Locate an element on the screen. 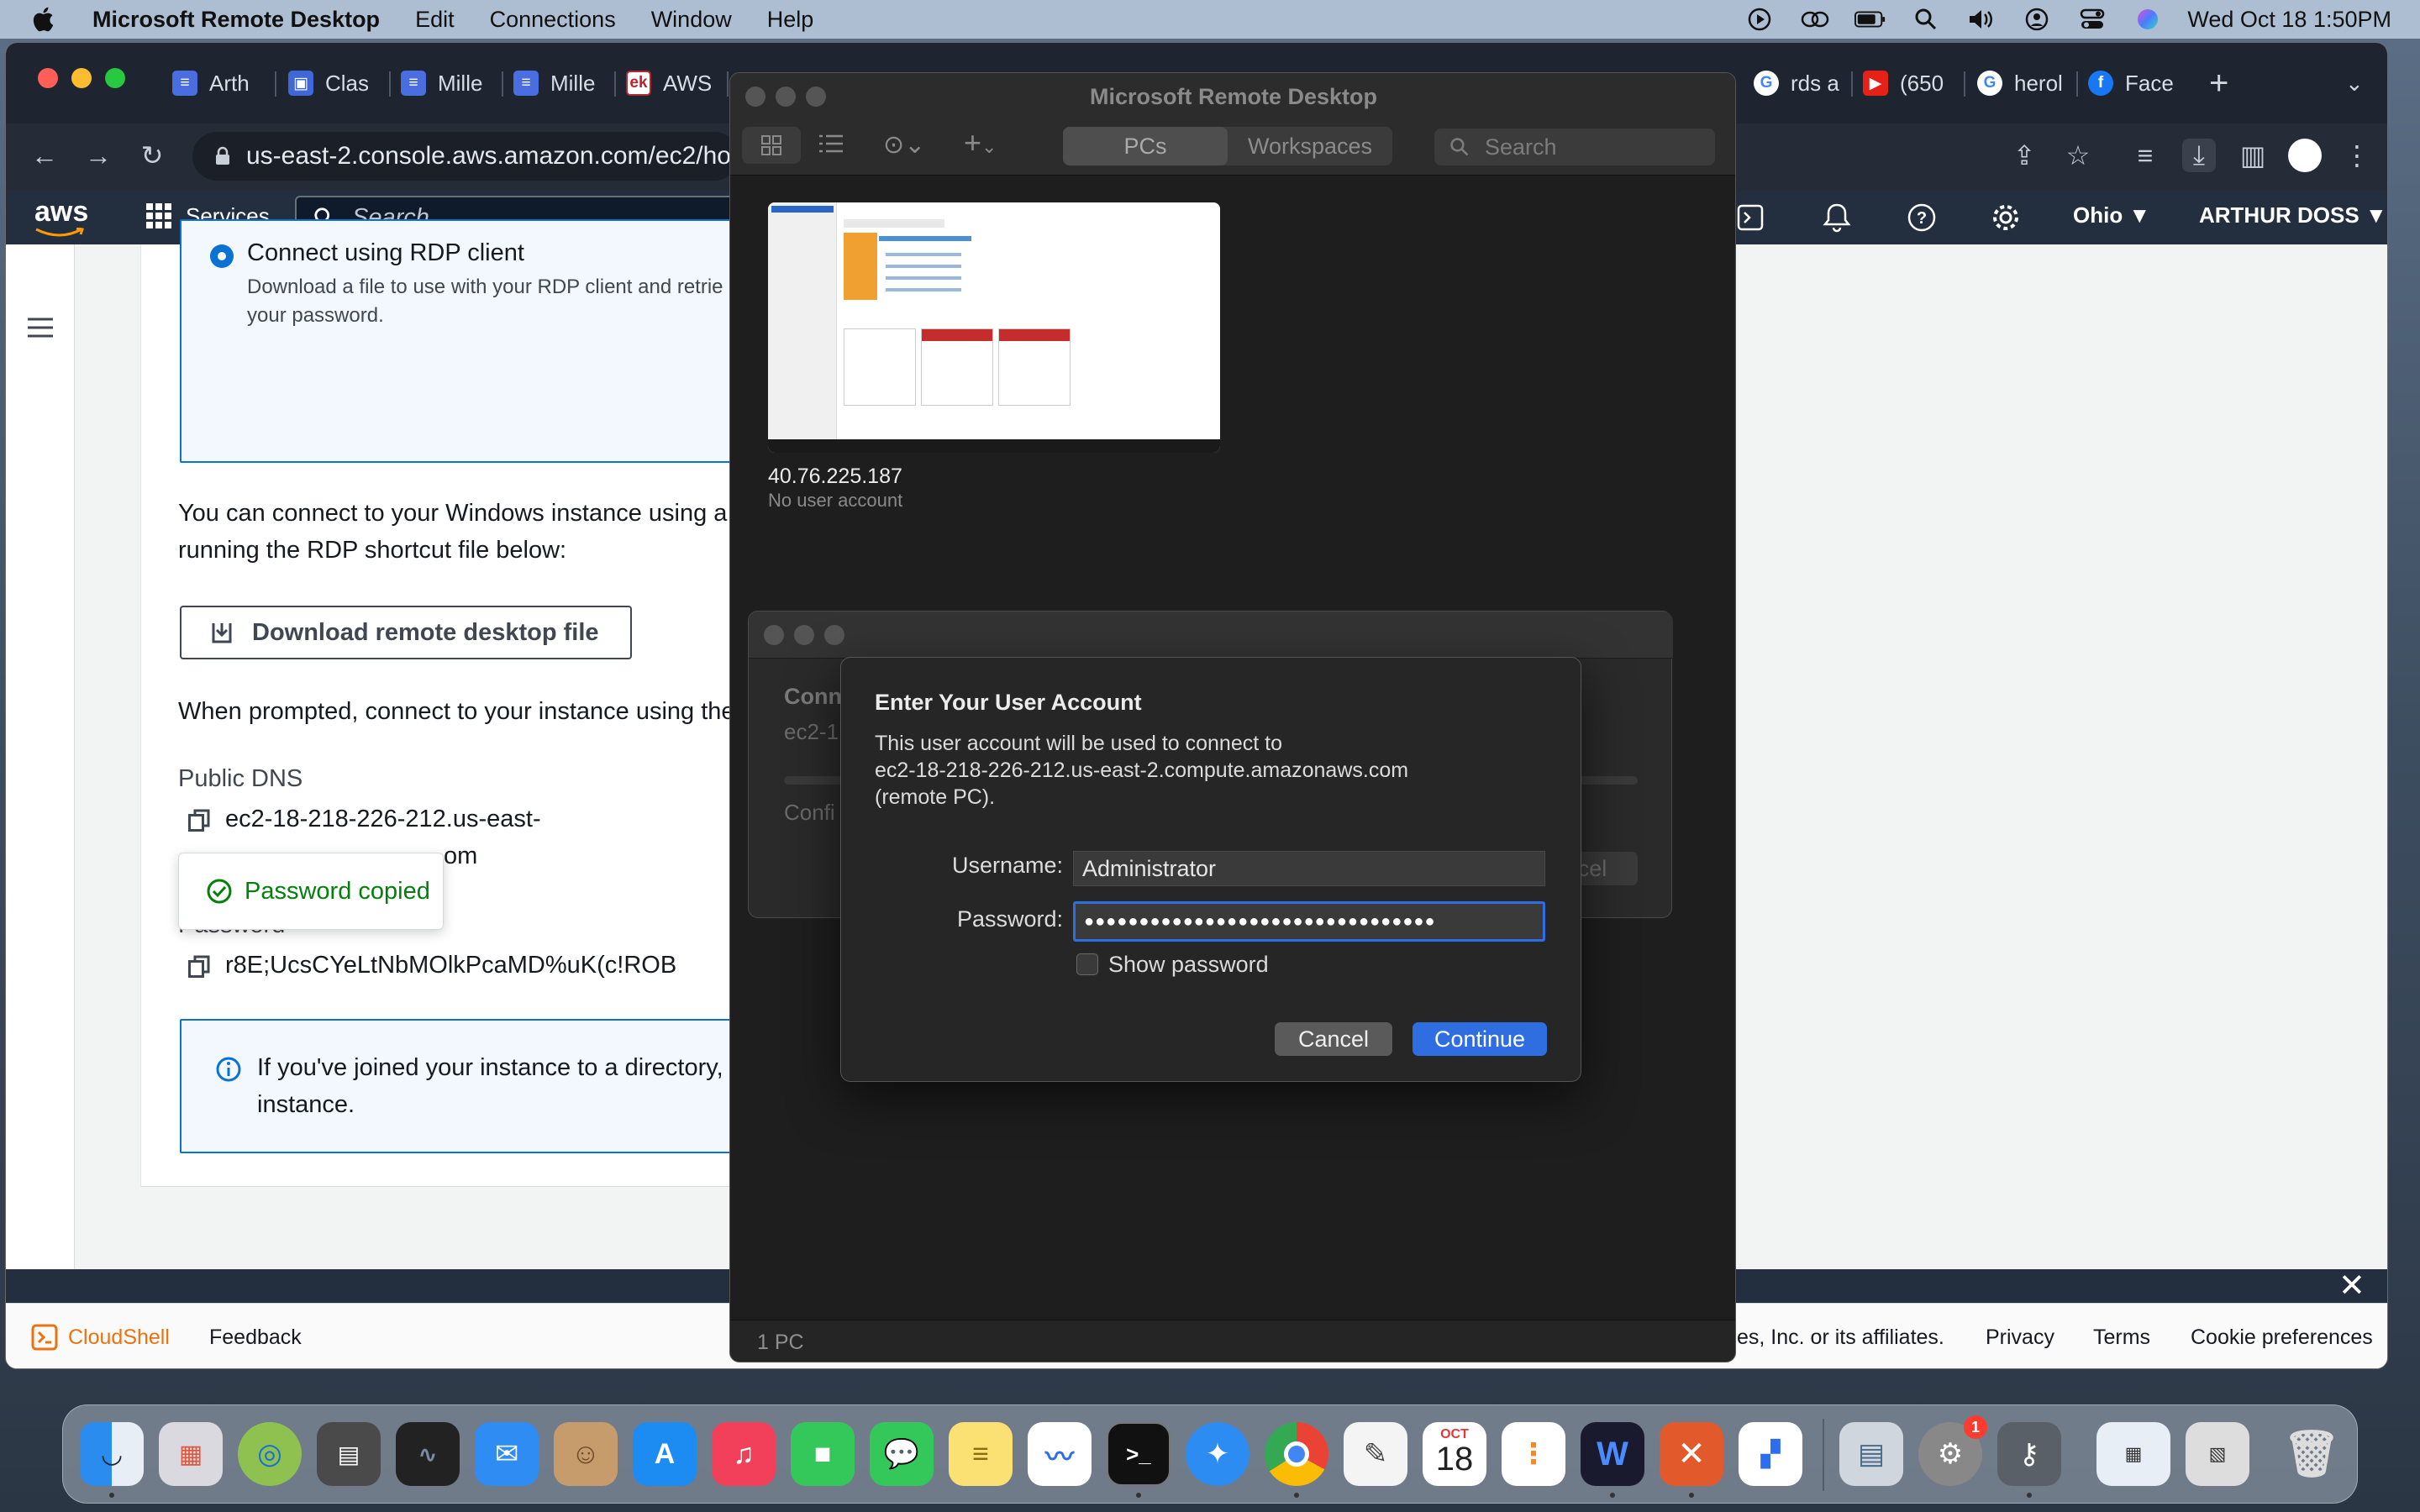  cloudshell-icon is located at coordinates (1750, 217).